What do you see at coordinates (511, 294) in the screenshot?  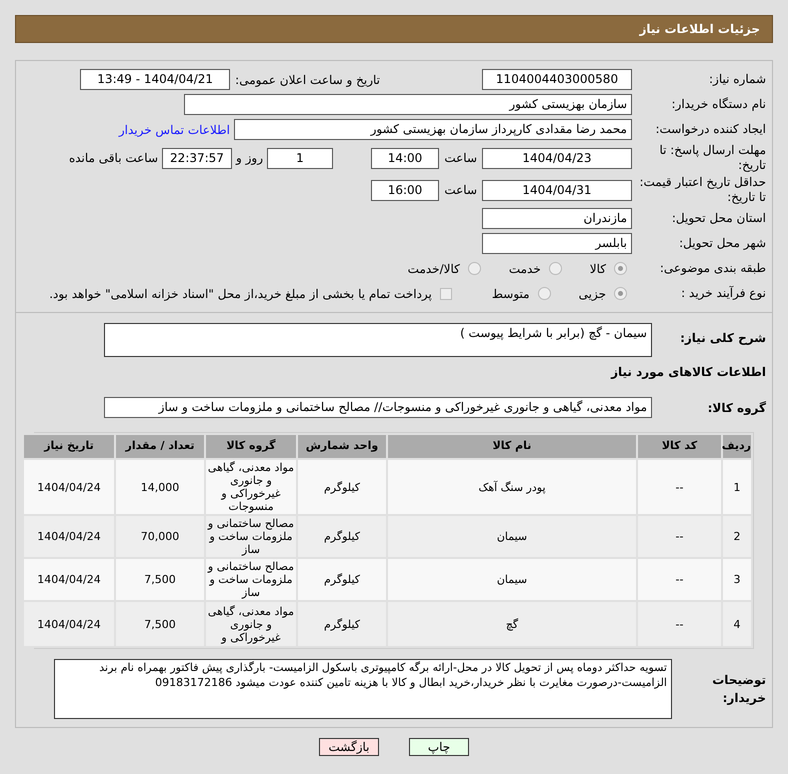 I see `field-label: متوسط` at bounding box center [511, 294].